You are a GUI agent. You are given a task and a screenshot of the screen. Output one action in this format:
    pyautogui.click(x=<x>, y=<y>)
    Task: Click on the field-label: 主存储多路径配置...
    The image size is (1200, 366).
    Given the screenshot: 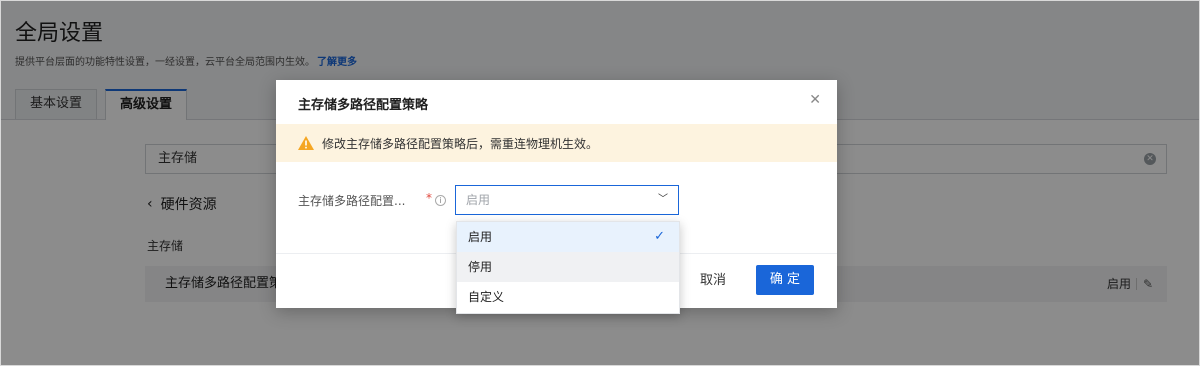 What is the action you would take?
    pyautogui.click(x=352, y=201)
    